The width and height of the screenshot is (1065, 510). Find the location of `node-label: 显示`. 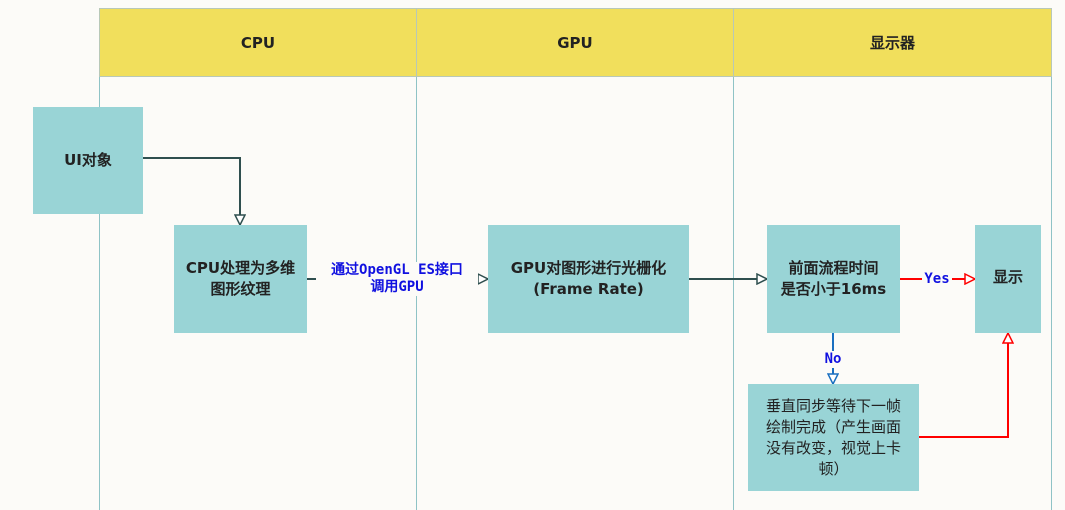

node-label: 显示 is located at coordinates (1007, 277).